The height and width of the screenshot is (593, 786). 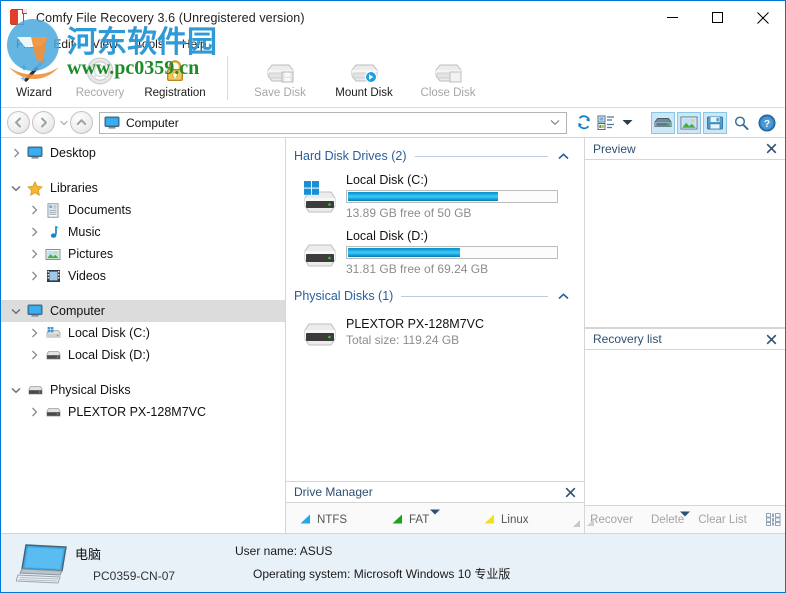 I want to click on up-button, so click(x=81, y=122).